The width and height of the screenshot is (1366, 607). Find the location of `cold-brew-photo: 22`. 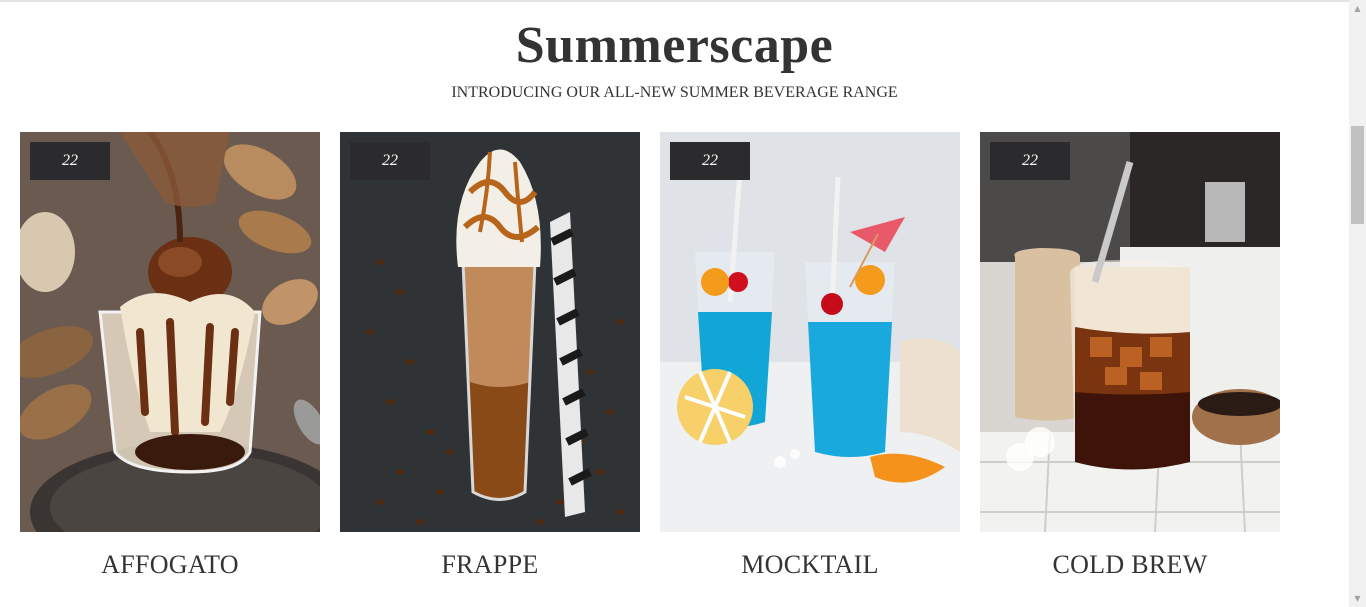

cold-brew-photo: 22 is located at coordinates (1130, 332).